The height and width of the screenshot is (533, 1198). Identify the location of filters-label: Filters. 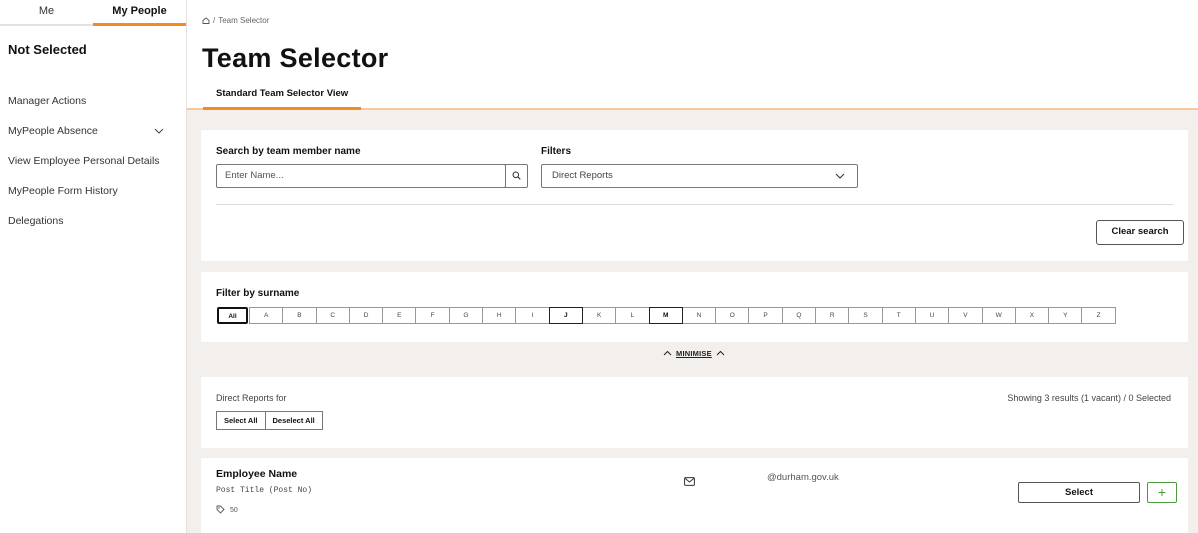
(556, 151).